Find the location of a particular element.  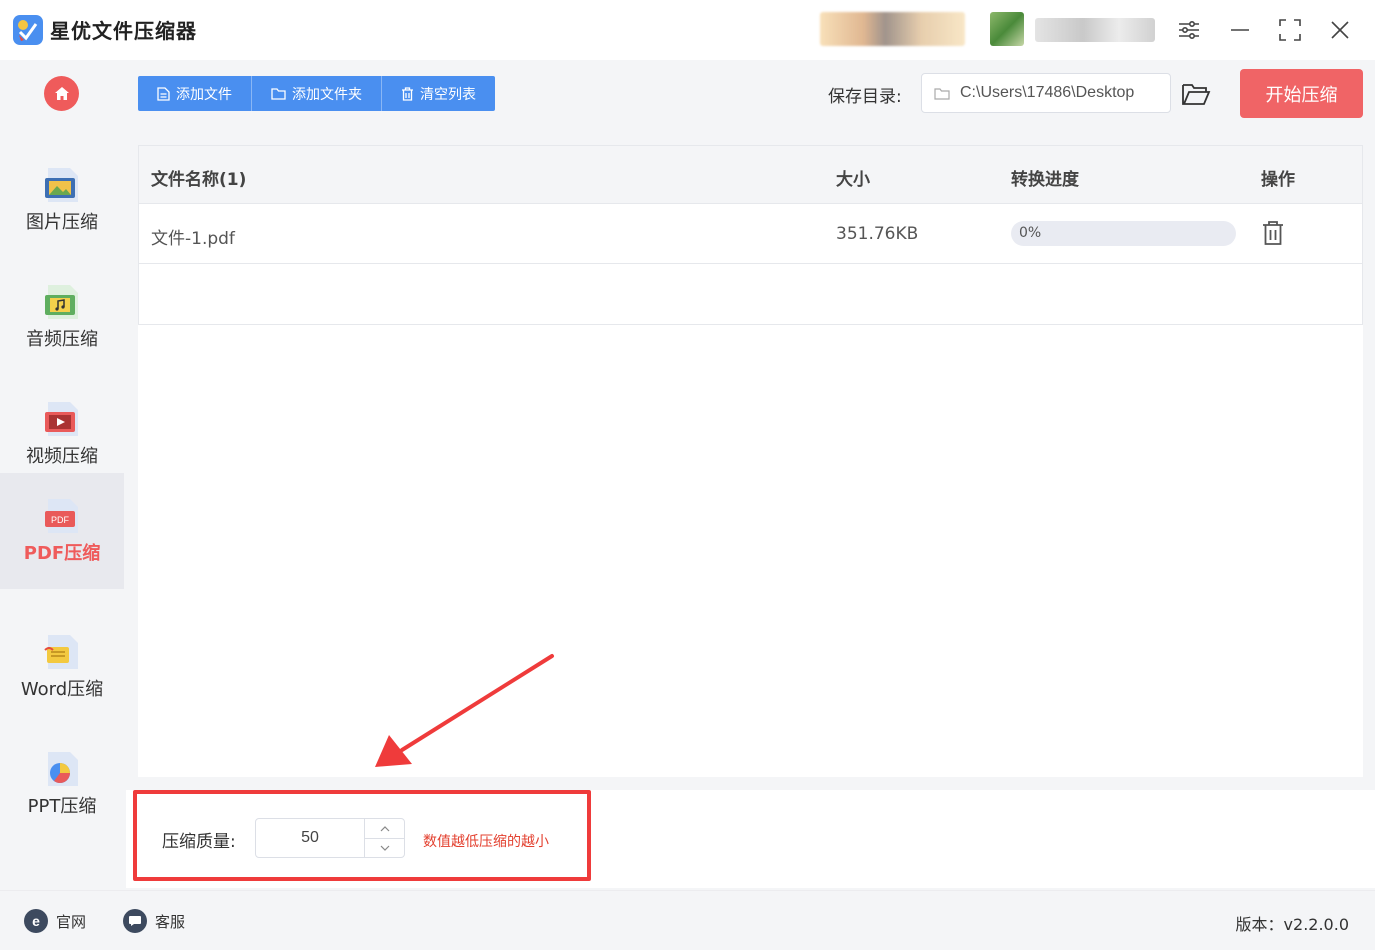

title-bar: 星优文件压缩器 is located at coordinates (687, 30).